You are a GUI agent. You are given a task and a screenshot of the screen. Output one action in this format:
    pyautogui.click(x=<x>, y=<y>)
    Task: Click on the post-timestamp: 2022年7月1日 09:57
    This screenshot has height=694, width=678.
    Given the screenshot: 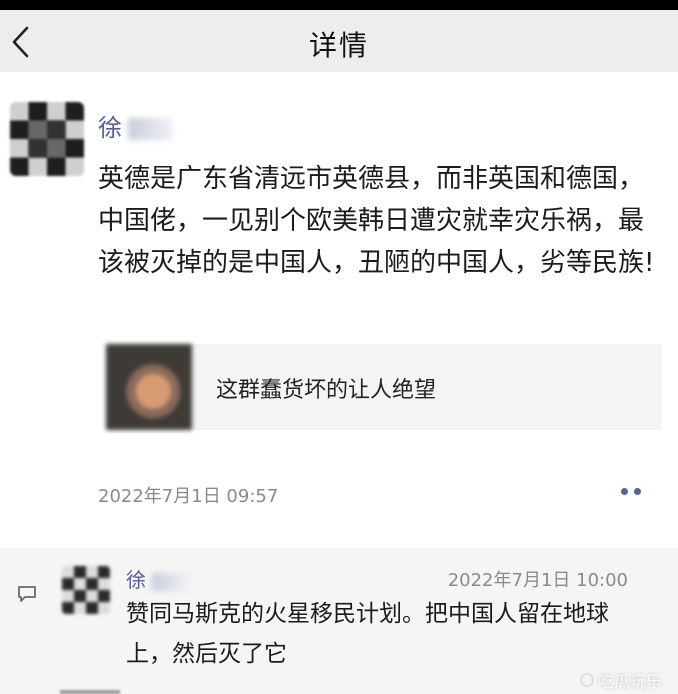 What is the action you would take?
    pyautogui.click(x=188, y=496)
    